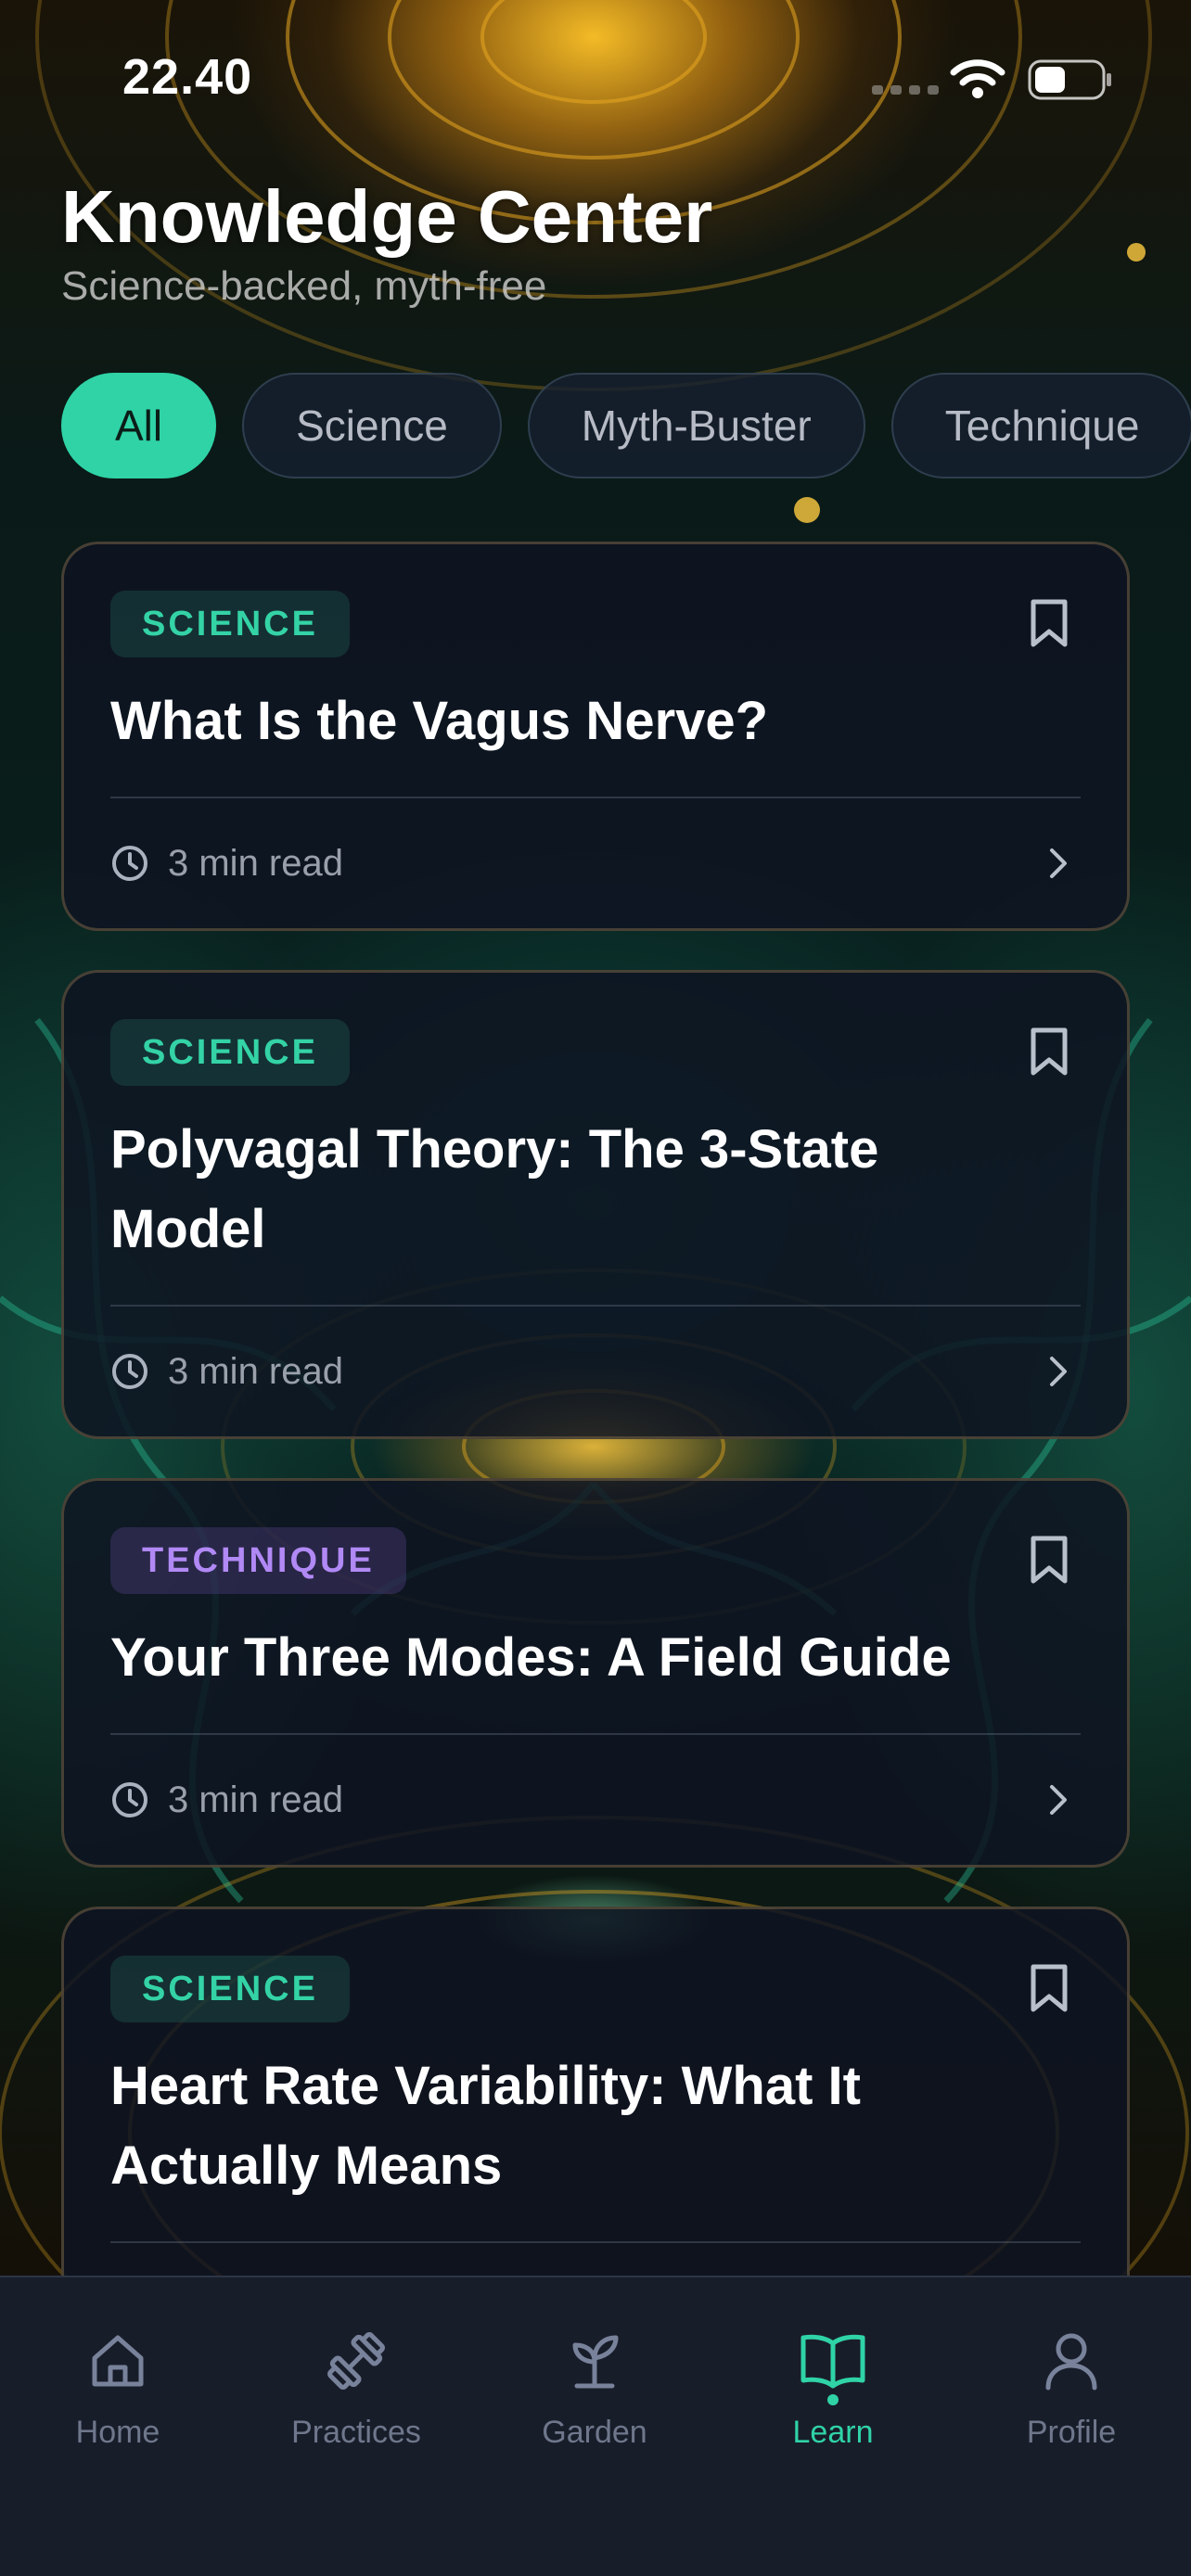  Describe the element at coordinates (531, 1658) in the screenshot. I see `article-title: Your Three Modes: A Field Guide` at that location.